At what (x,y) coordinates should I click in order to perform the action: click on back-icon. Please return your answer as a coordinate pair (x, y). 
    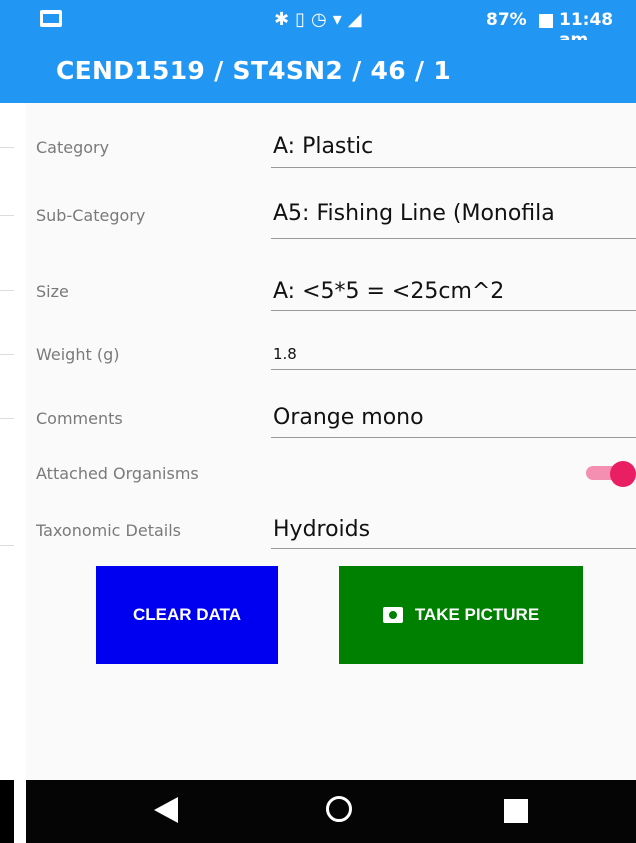
    Looking at the image, I should click on (166, 810).